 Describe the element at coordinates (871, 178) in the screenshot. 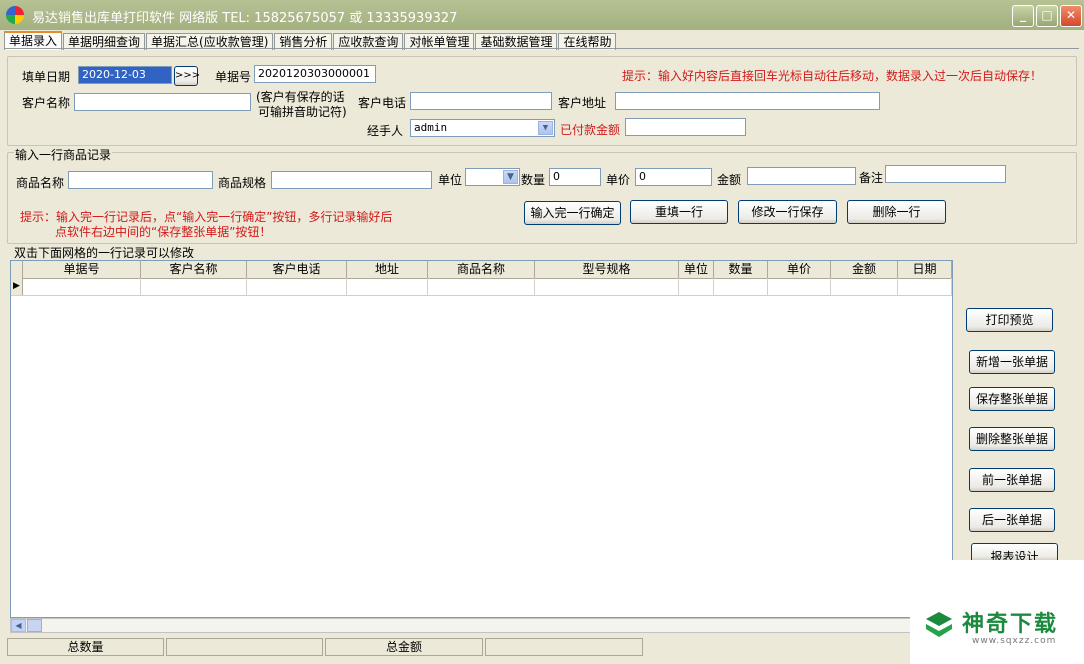

I see `remark-label: 备注` at that location.